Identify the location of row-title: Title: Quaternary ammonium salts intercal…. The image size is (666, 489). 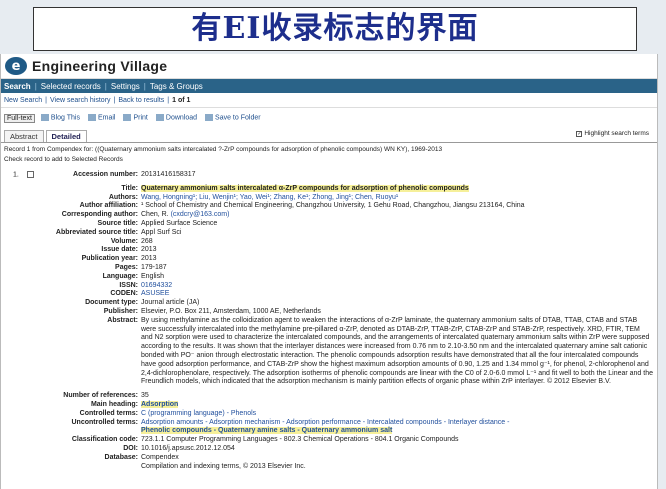
(329, 189).